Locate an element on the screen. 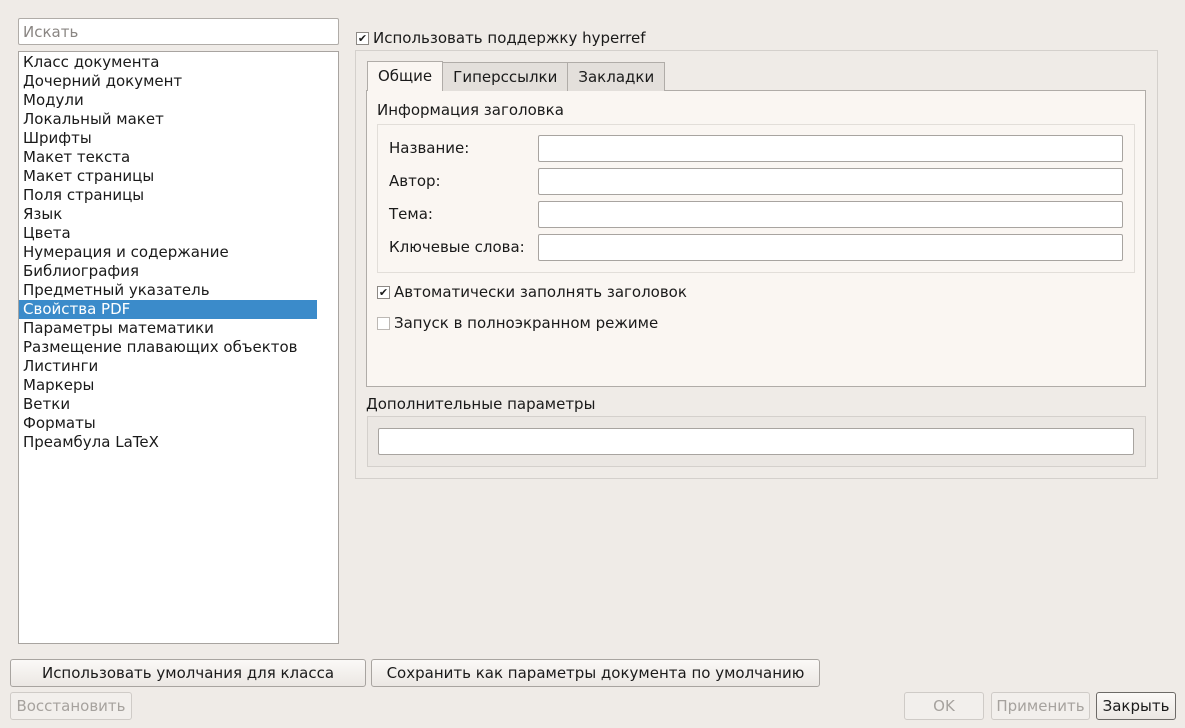  nav-item-numbering-toc: Нумерация и содержание is located at coordinates (168, 252).